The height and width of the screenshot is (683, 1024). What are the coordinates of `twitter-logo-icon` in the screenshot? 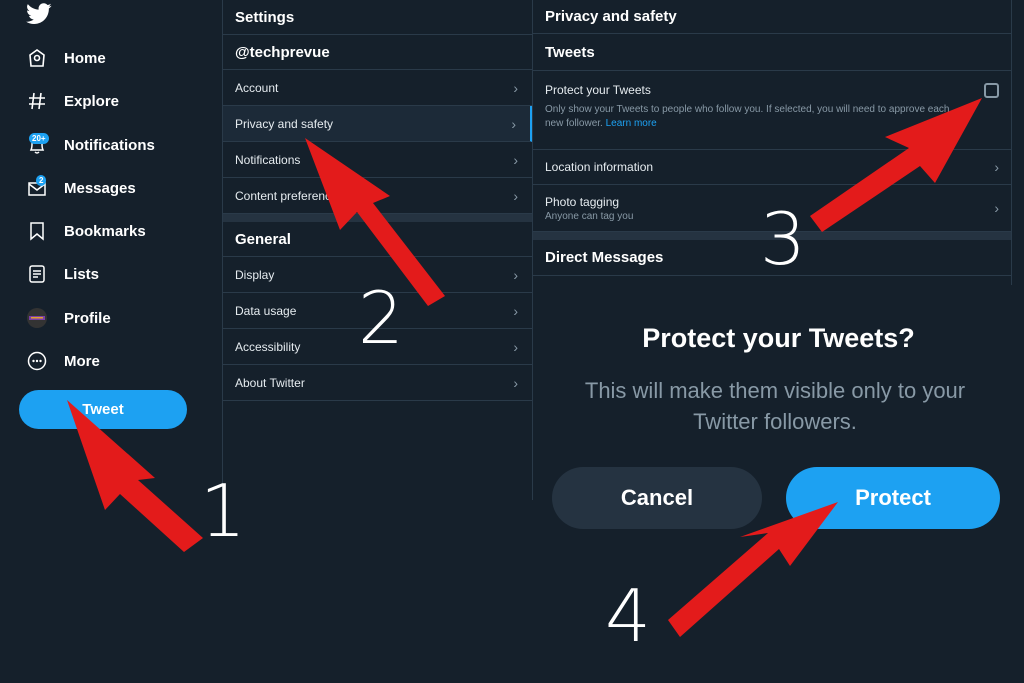 It's located at (39, 14).